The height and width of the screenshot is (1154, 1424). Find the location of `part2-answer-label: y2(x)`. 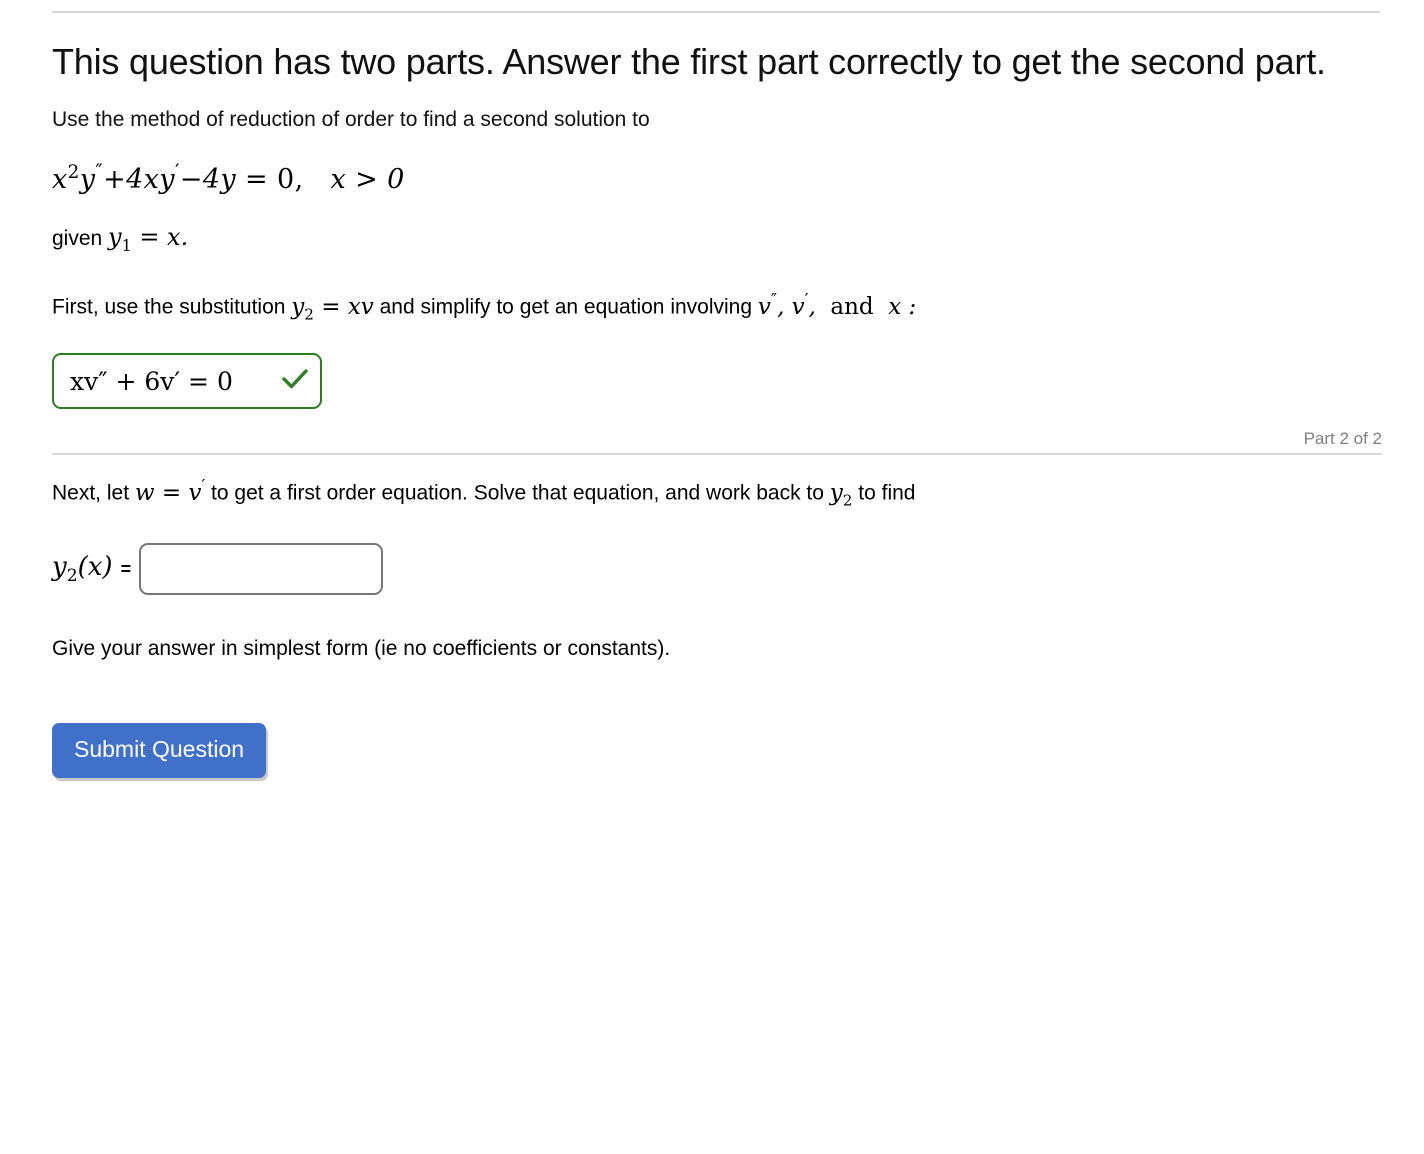

part2-answer-label: y2(x) is located at coordinates (82, 569).